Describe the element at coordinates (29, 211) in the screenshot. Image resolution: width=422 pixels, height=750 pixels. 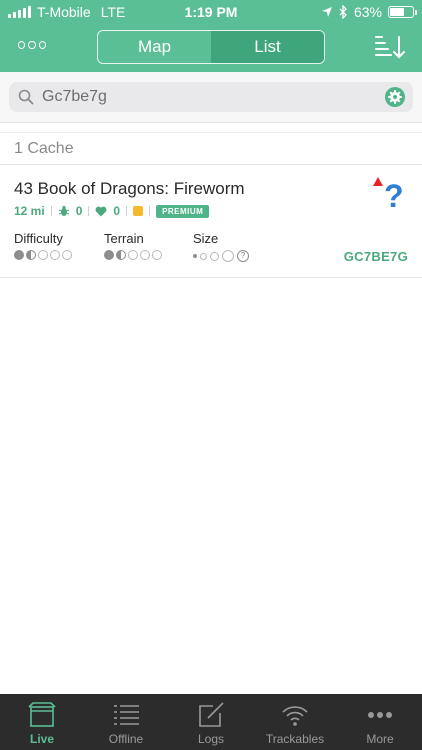
I see `distance: 12 mi` at that location.